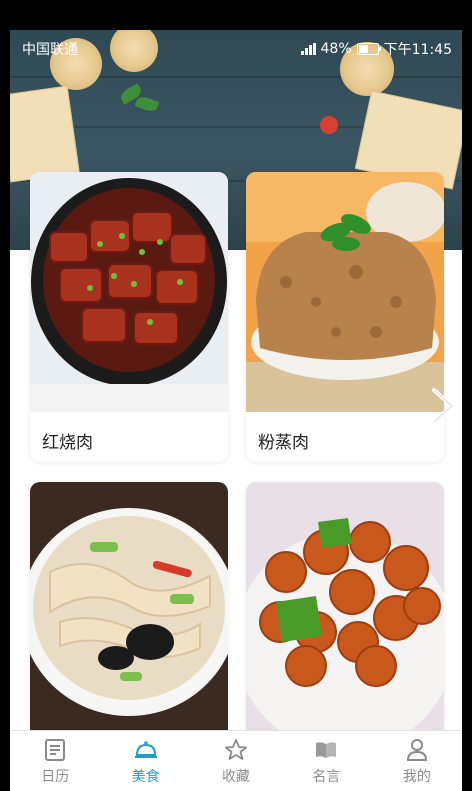 This screenshot has height=791, width=472. I want to click on person-icon, so click(416, 749).